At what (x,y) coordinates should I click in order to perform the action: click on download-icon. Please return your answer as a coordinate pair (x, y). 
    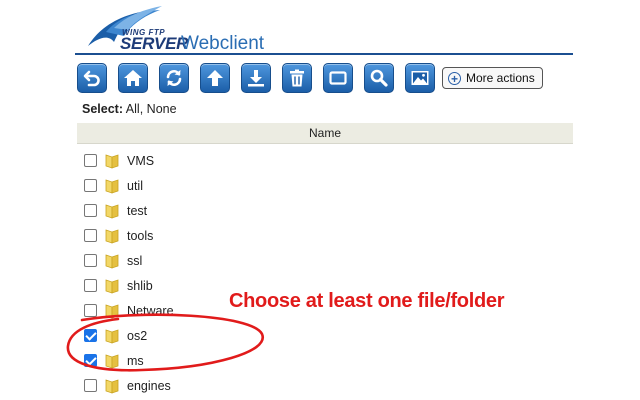
    Looking at the image, I should click on (256, 78).